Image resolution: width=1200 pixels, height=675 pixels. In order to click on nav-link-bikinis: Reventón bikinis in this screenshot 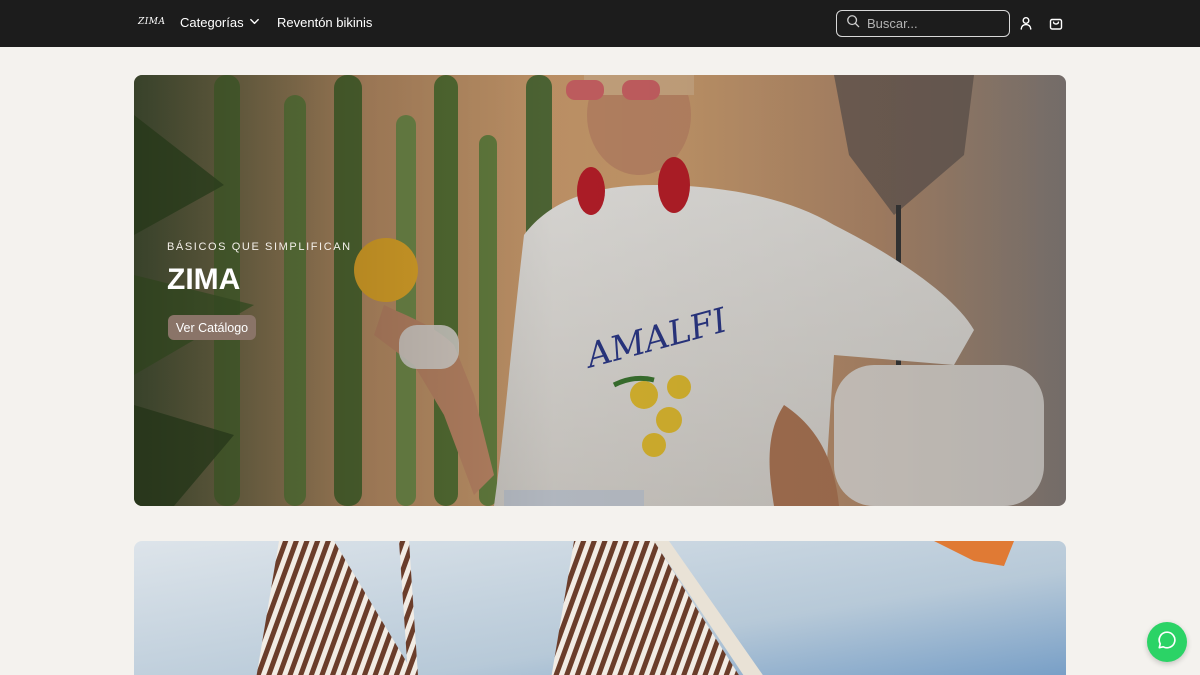, I will do `click(324, 22)`.